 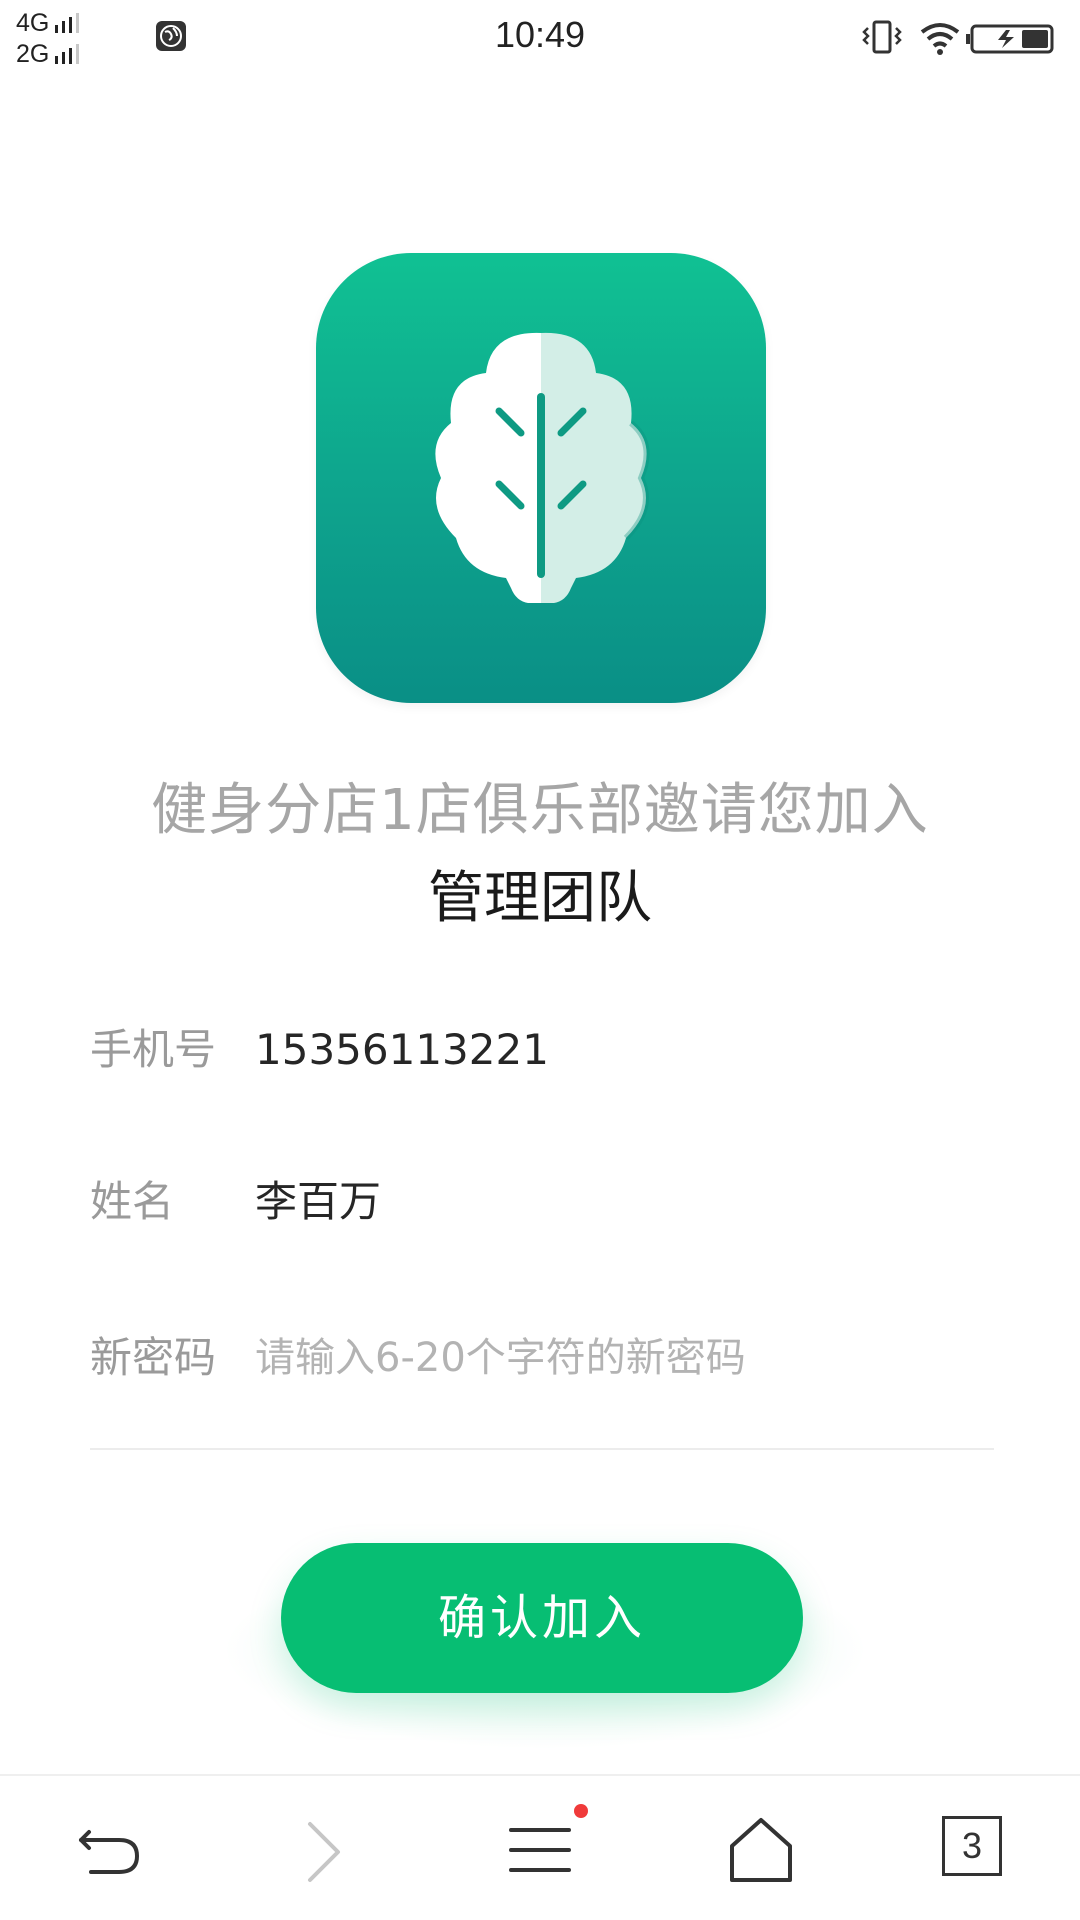 What do you see at coordinates (33, 22) in the screenshot?
I see `network-label-1: 4G` at bounding box center [33, 22].